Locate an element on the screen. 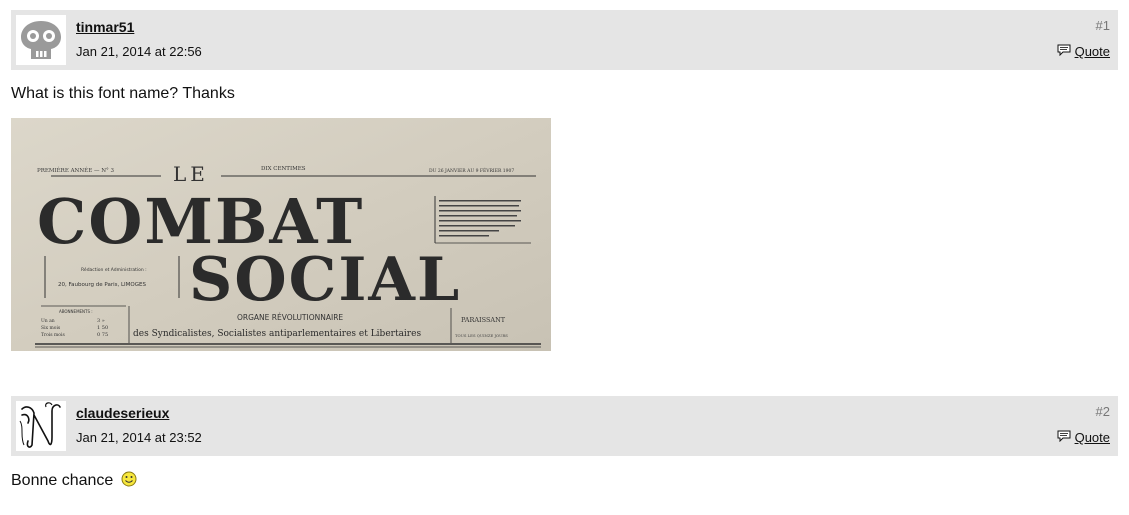  masthead-price: DIX CENTIMES is located at coordinates (283, 169).